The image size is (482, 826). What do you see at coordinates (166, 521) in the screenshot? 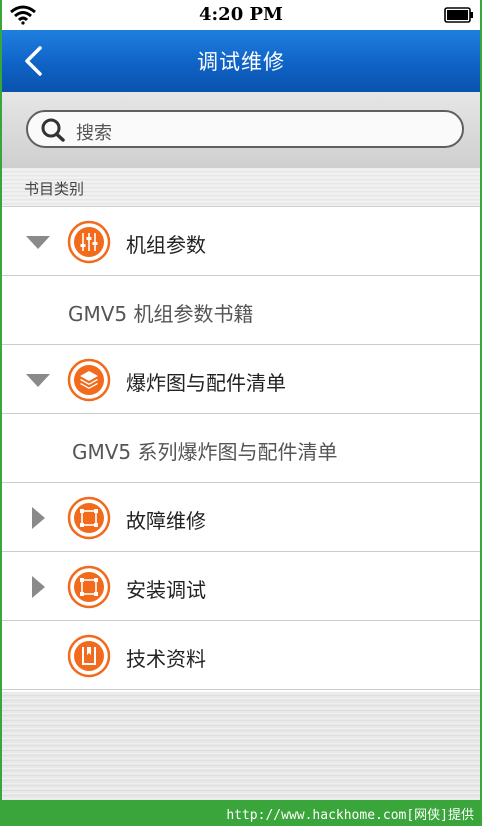
I see `category-label: 故障维修` at bounding box center [166, 521].